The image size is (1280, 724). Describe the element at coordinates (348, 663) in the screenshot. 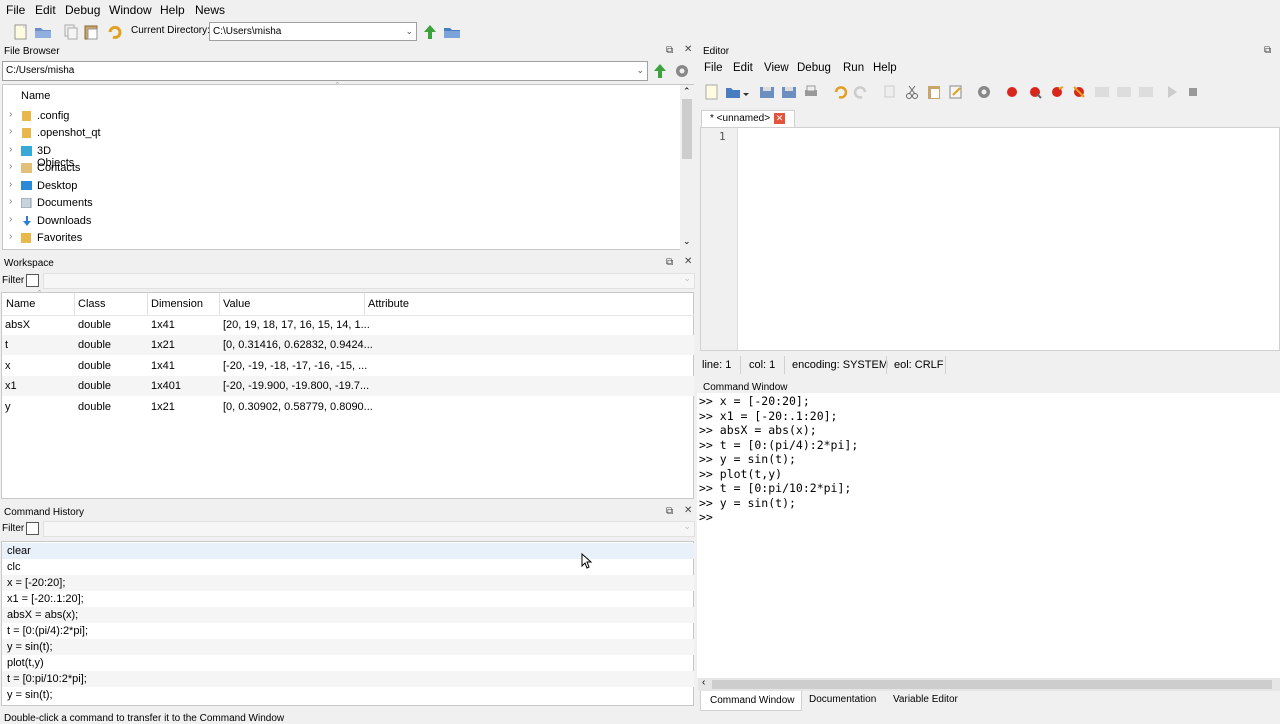

I see `history-item: plot(t,y)` at that location.